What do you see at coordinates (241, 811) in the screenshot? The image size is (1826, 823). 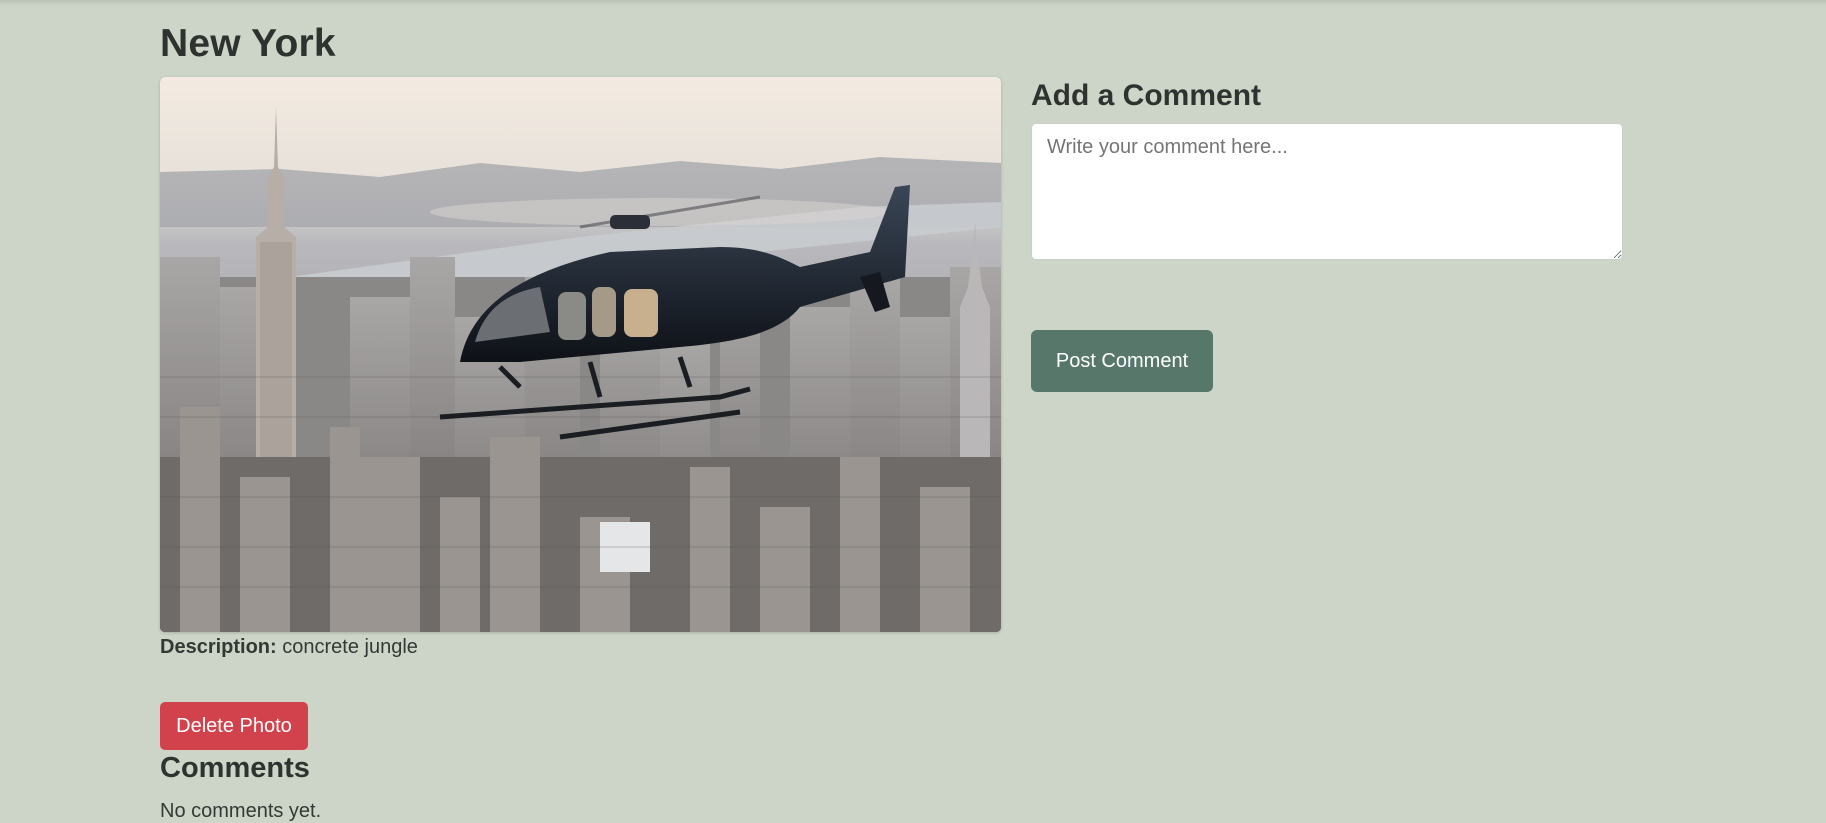 I see `no-comments-text: No comments yet.` at bounding box center [241, 811].